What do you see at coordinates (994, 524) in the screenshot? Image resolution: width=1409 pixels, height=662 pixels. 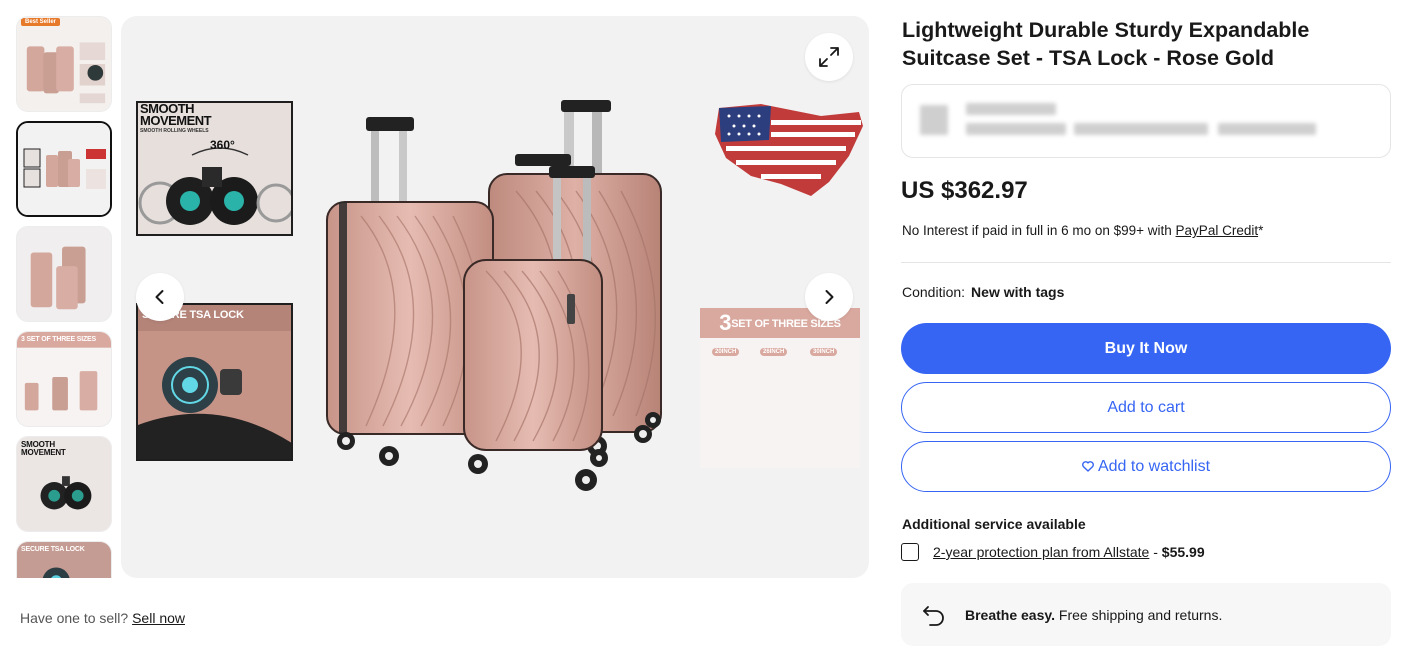 I see `additional-service-heading: Additional service available` at bounding box center [994, 524].